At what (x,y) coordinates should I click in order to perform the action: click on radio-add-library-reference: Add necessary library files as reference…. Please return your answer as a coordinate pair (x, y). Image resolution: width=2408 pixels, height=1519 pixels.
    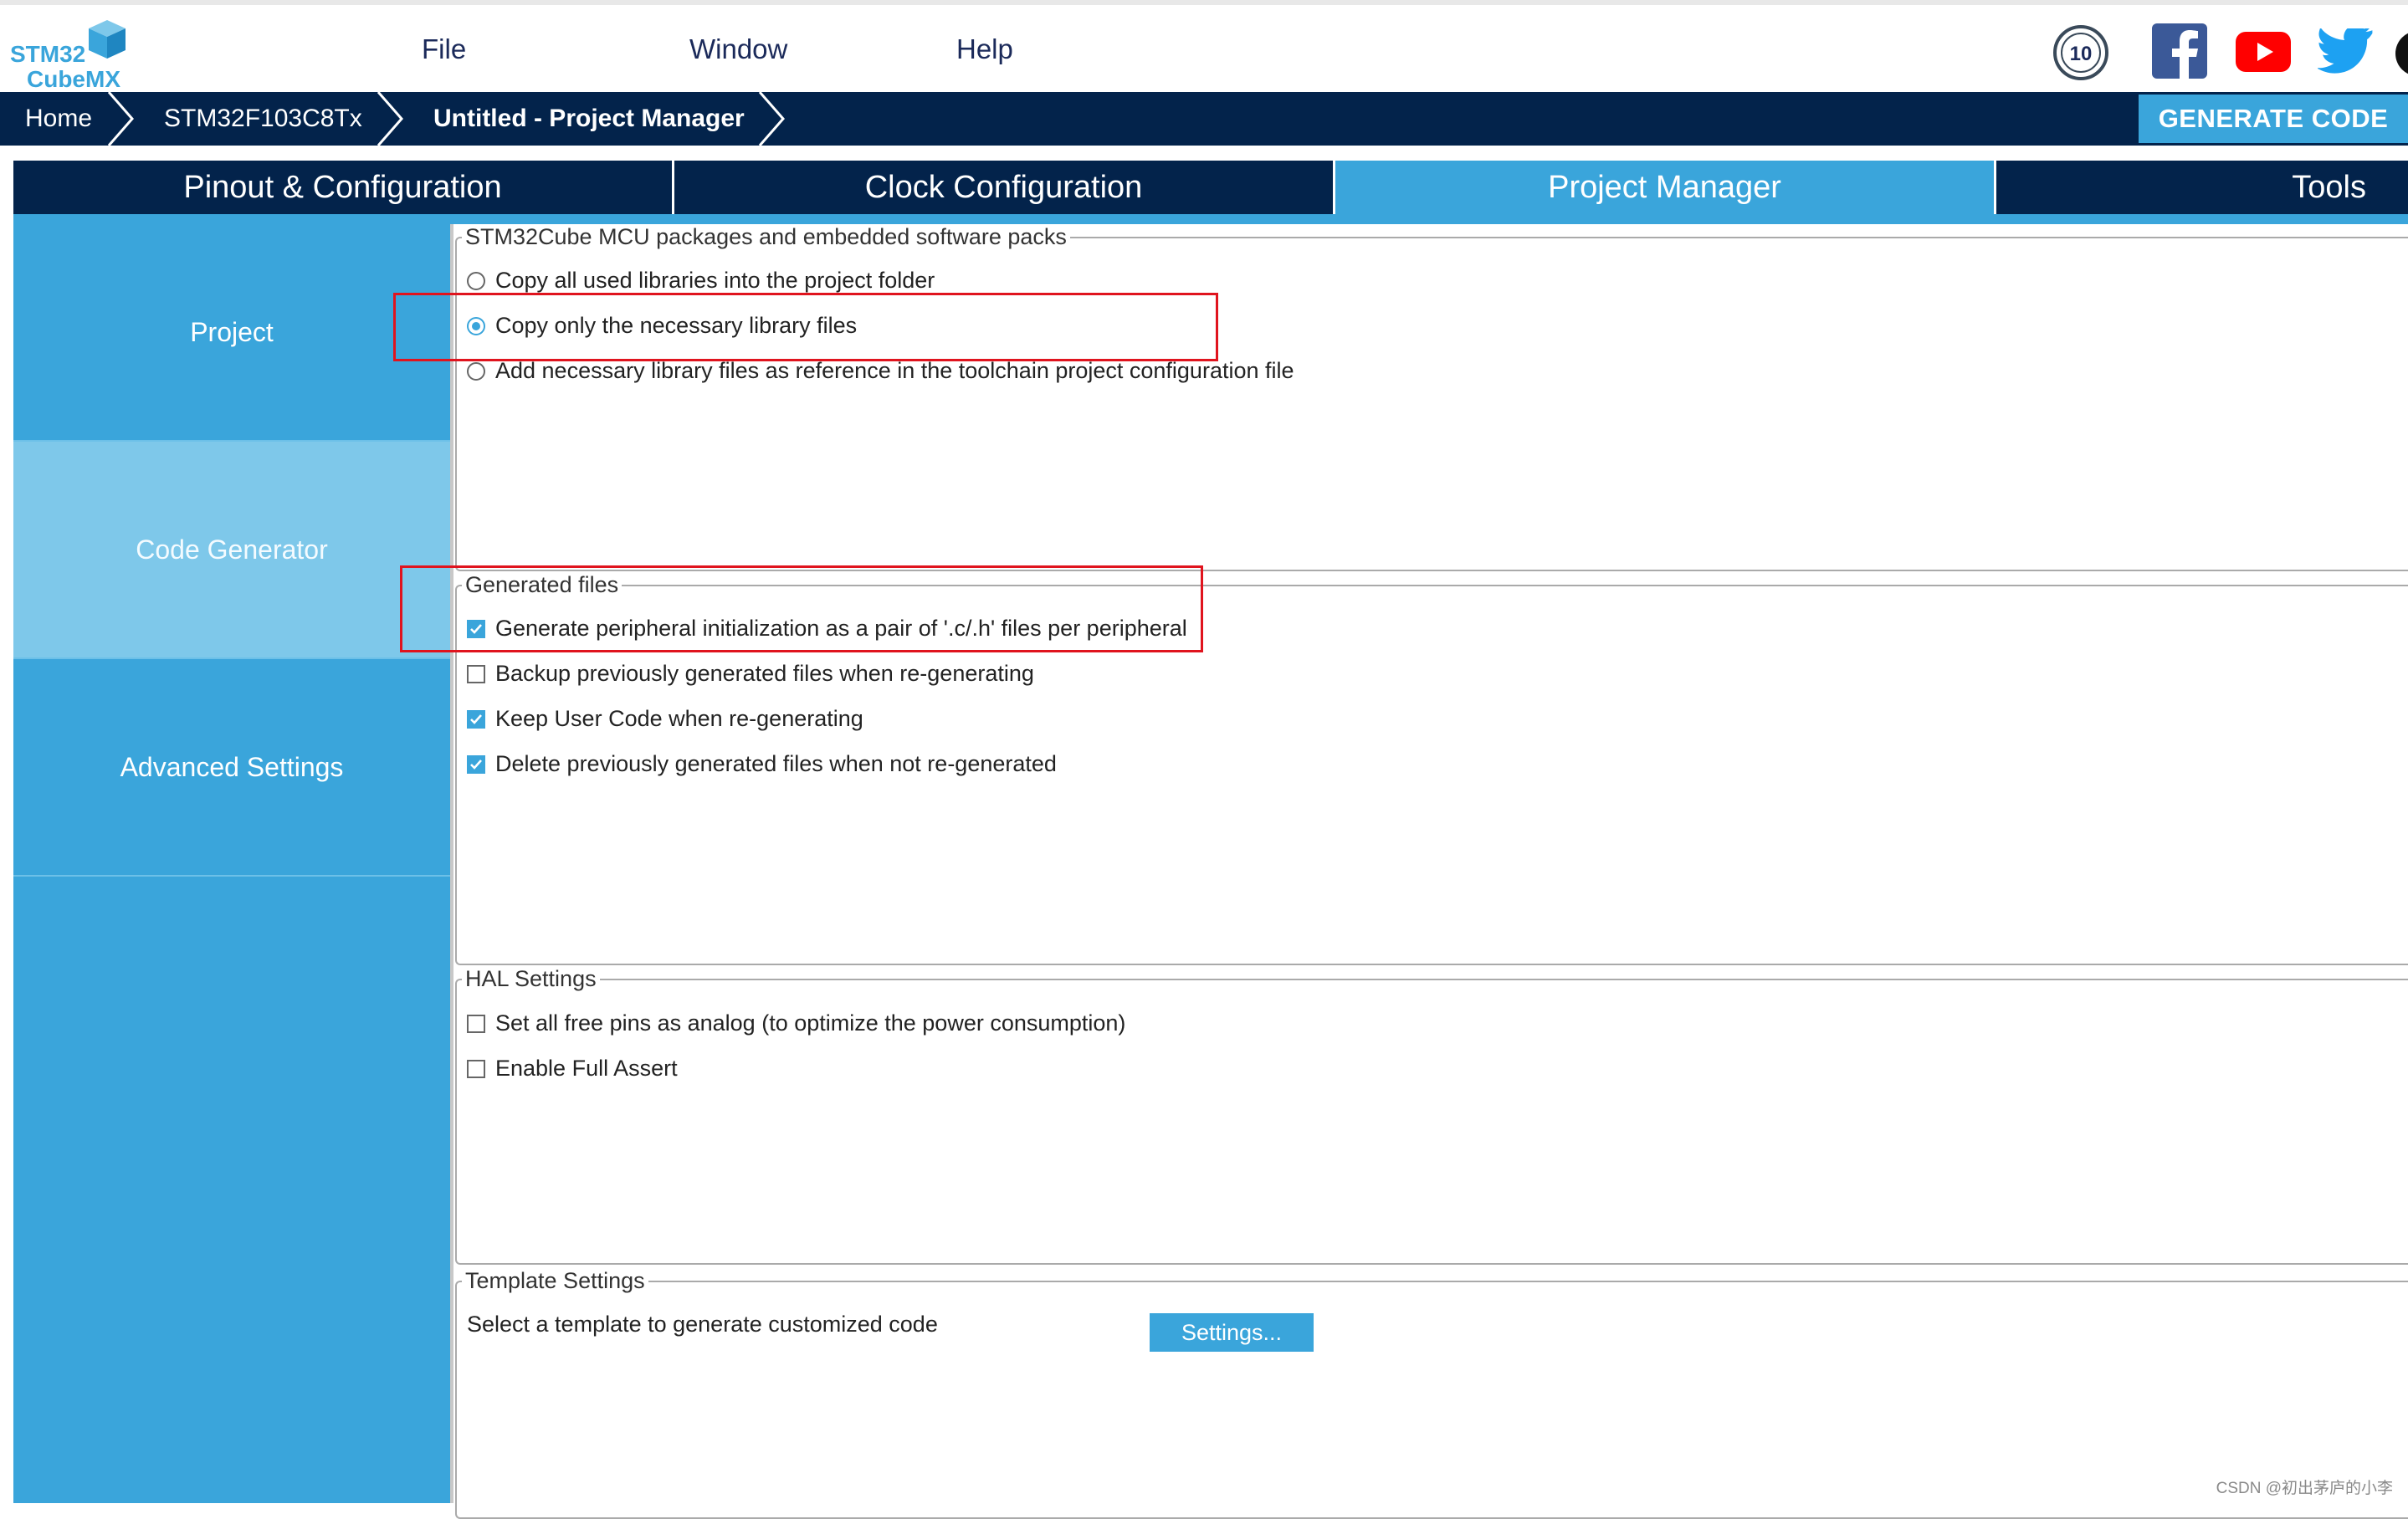
    Looking at the image, I should click on (880, 371).